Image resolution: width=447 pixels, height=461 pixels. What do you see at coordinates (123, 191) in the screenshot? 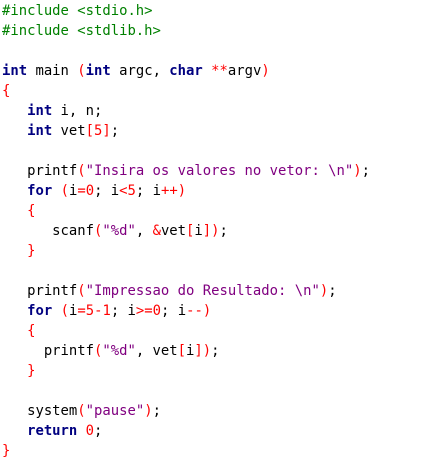
I see `code-token-operator: <` at bounding box center [123, 191].